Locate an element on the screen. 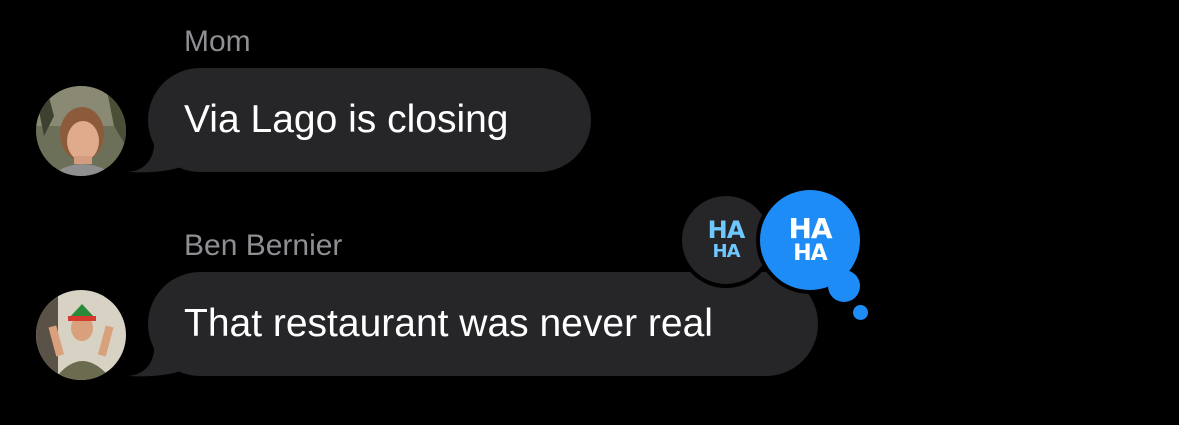 The width and height of the screenshot is (1179, 425). reaction-tail-dot-small is located at coordinates (860, 312).